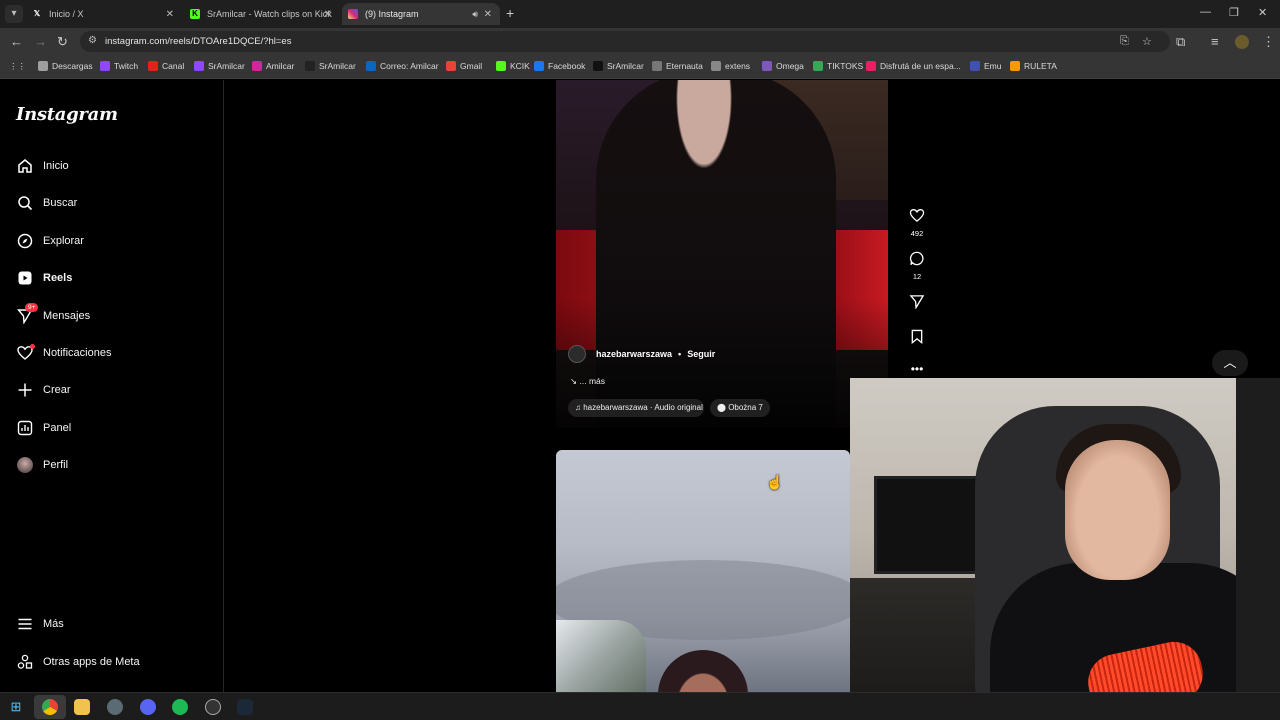 Image resolution: width=1280 pixels, height=720 pixels. What do you see at coordinates (475, 14) in the screenshot?
I see `speaker-icon: 🔊︎` at bounding box center [475, 14].